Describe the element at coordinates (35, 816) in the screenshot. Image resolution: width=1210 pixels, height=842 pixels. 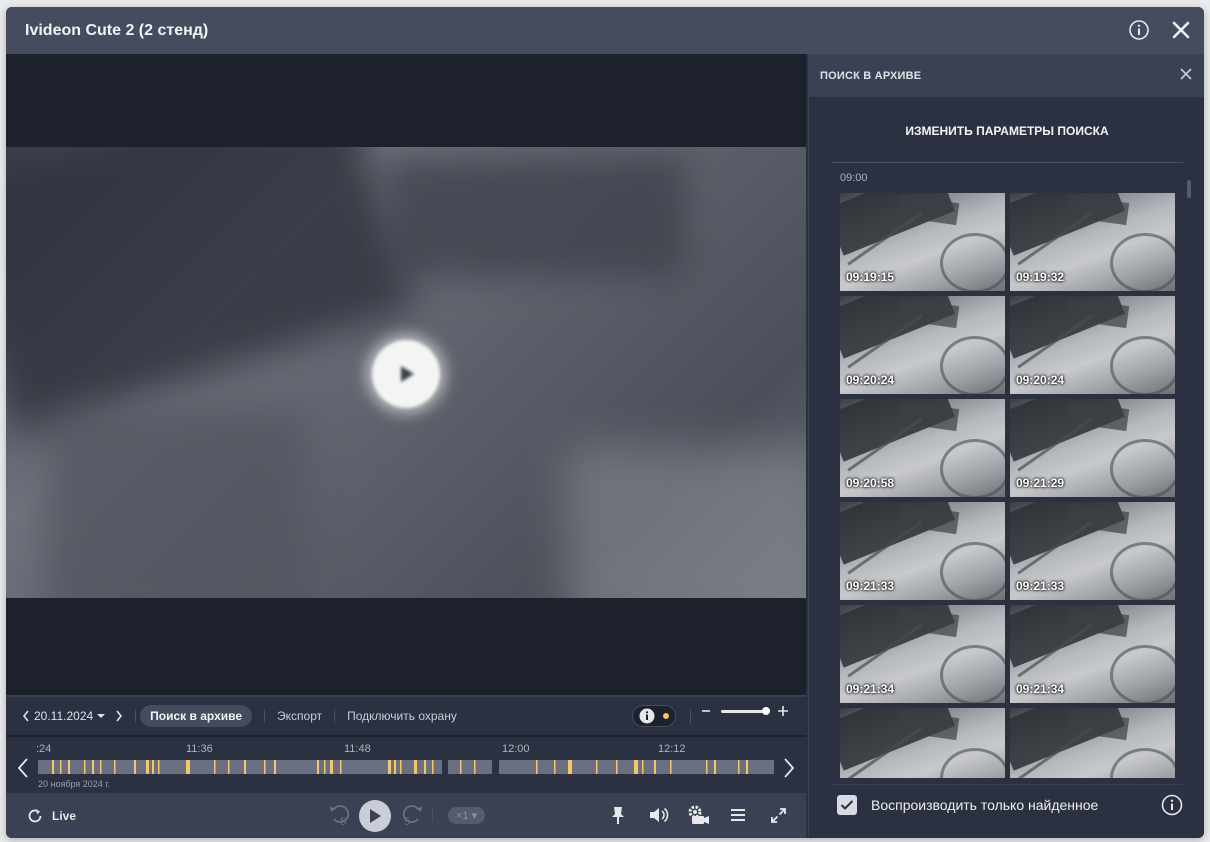
I see `refresh-icon` at that location.